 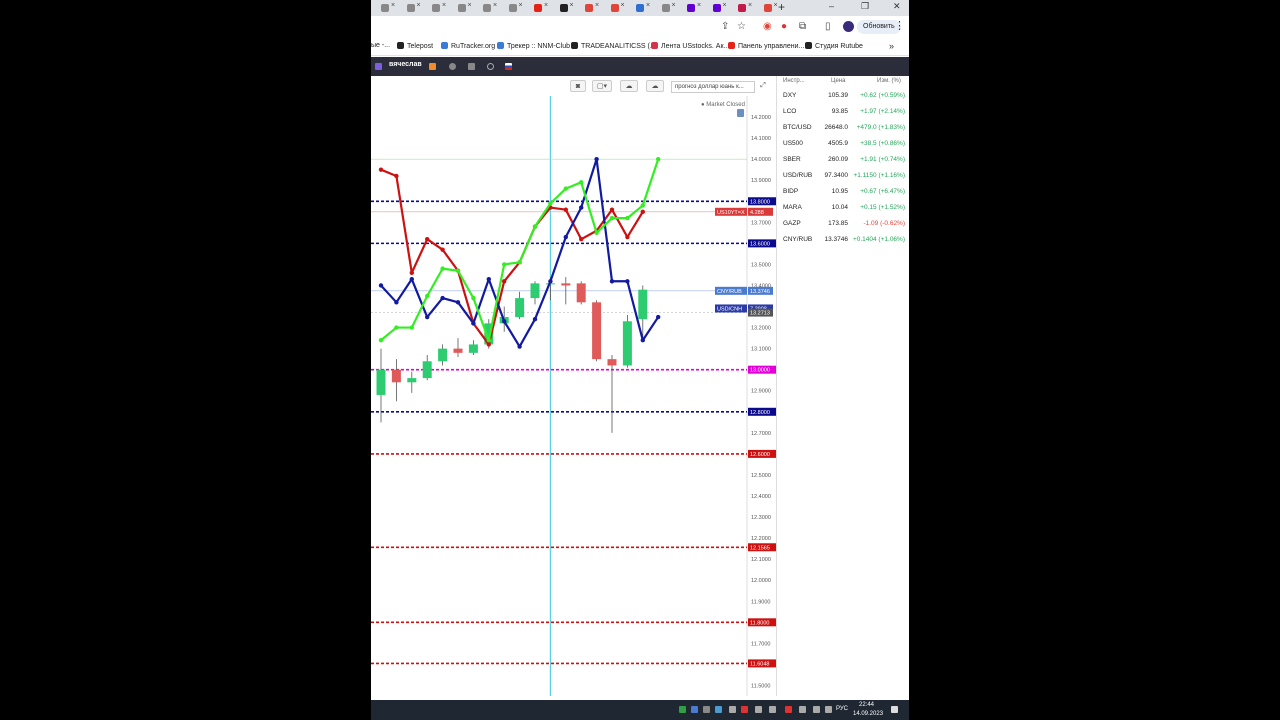 I want to click on profile-avatar, so click(x=848, y=26).